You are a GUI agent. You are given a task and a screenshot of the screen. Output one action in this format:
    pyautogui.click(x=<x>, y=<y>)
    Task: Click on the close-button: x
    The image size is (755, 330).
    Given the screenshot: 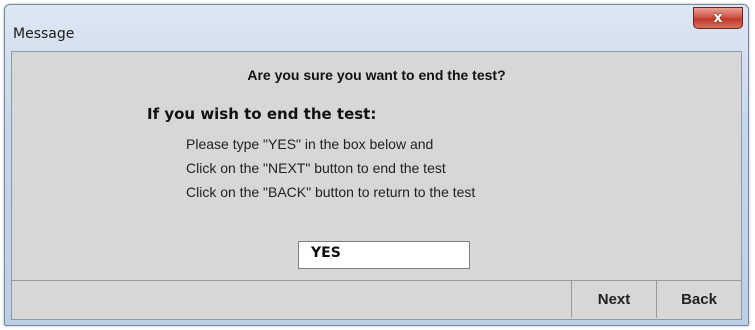 What is the action you would take?
    pyautogui.click(x=718, y=18)
    